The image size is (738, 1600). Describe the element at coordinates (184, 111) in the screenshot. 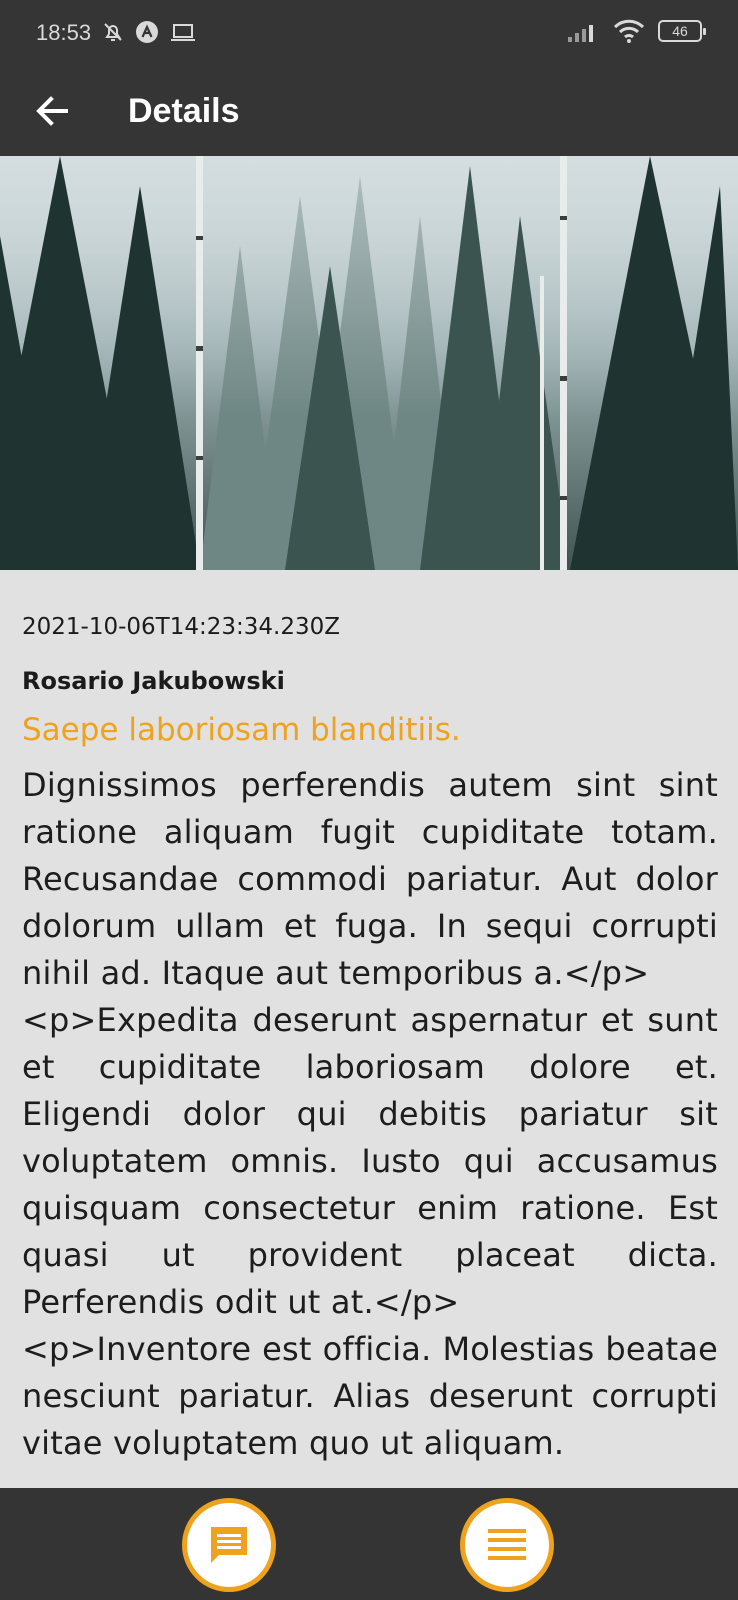

I see `page-title: Details` at that location.